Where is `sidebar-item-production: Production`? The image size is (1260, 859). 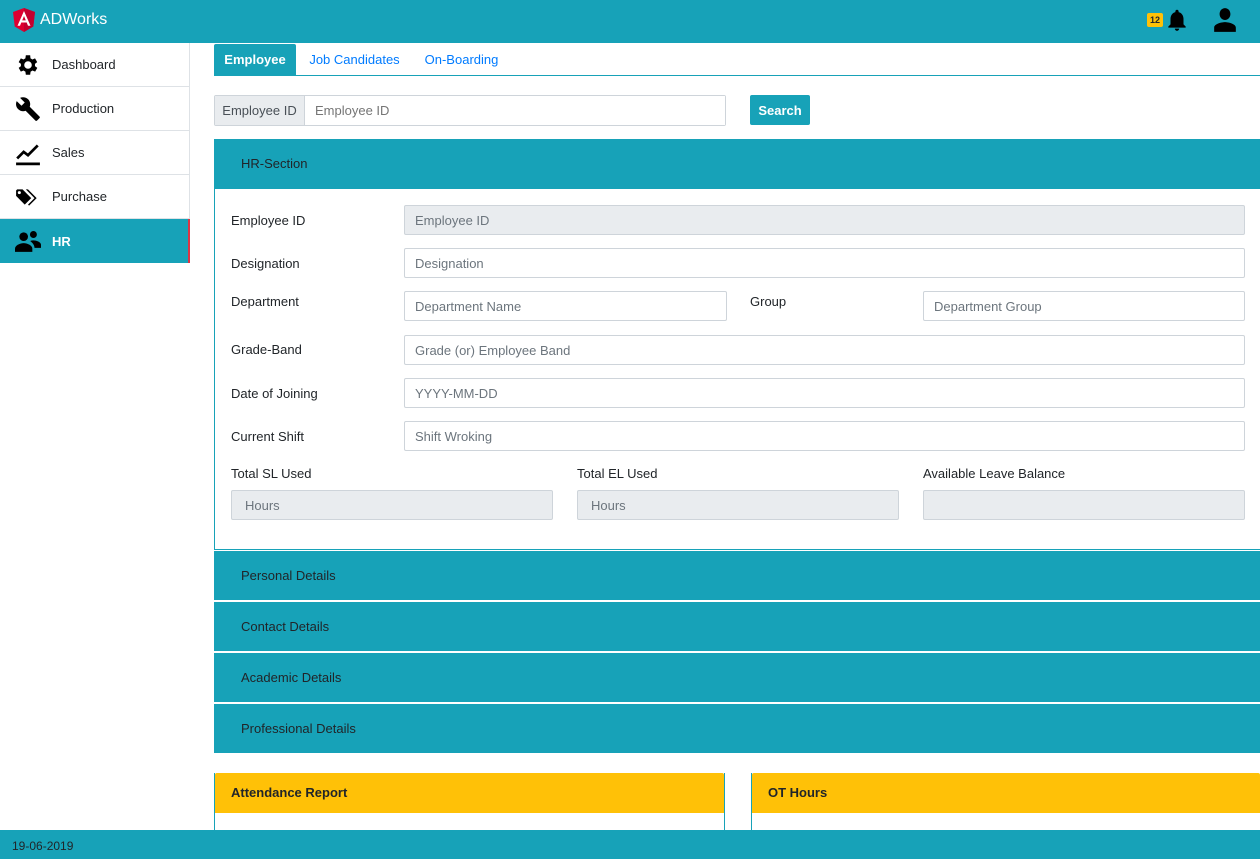
sidebar-item-production: Production is located at coordinates (95, 109).